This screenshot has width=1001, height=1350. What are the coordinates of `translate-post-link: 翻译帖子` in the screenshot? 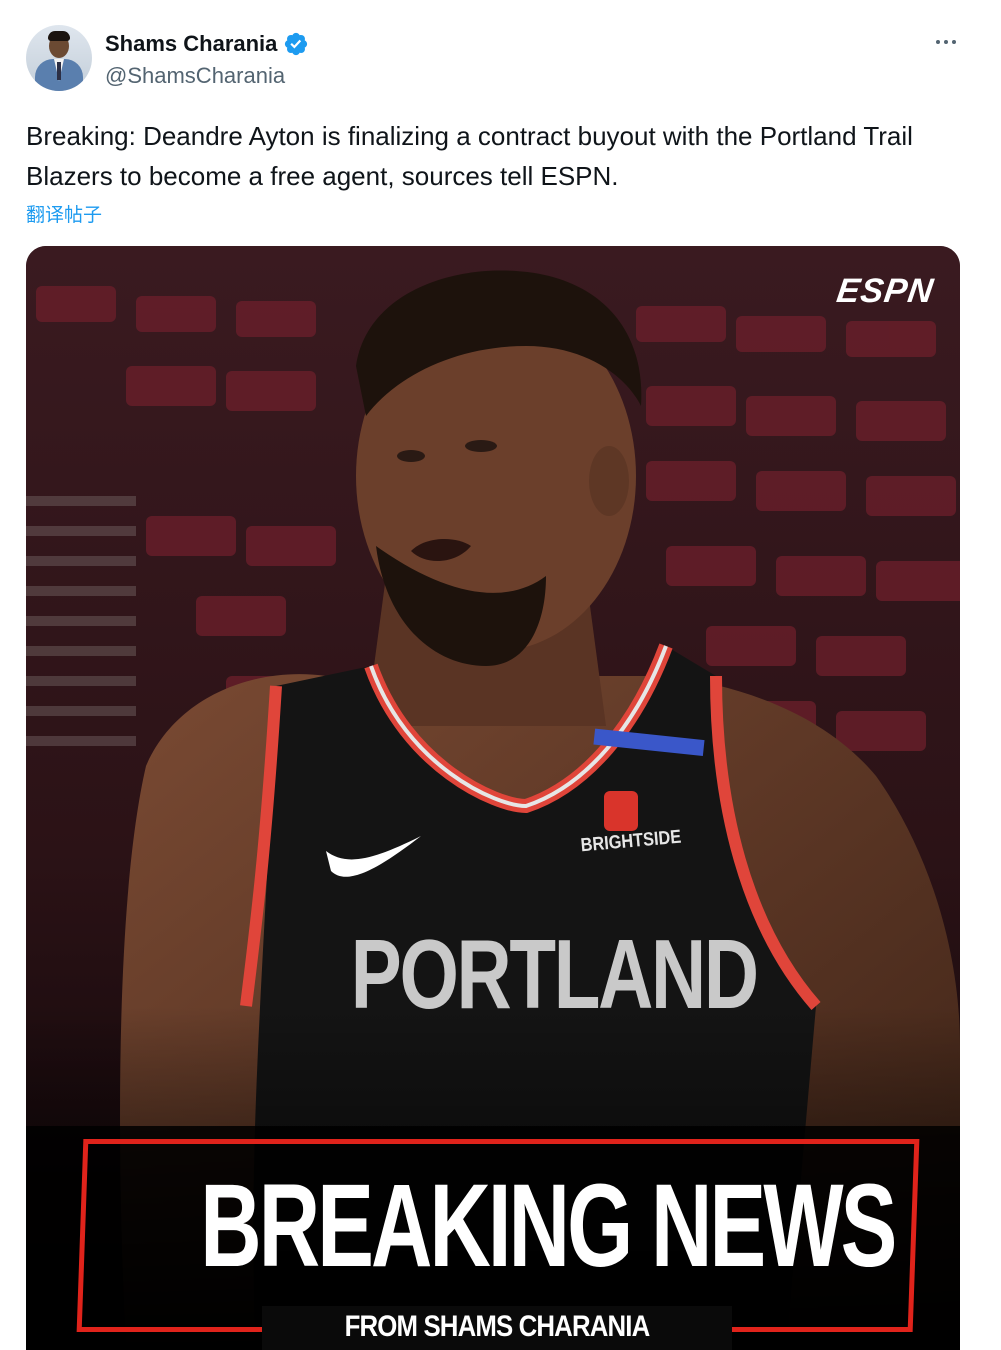 It's located at (64, 213).